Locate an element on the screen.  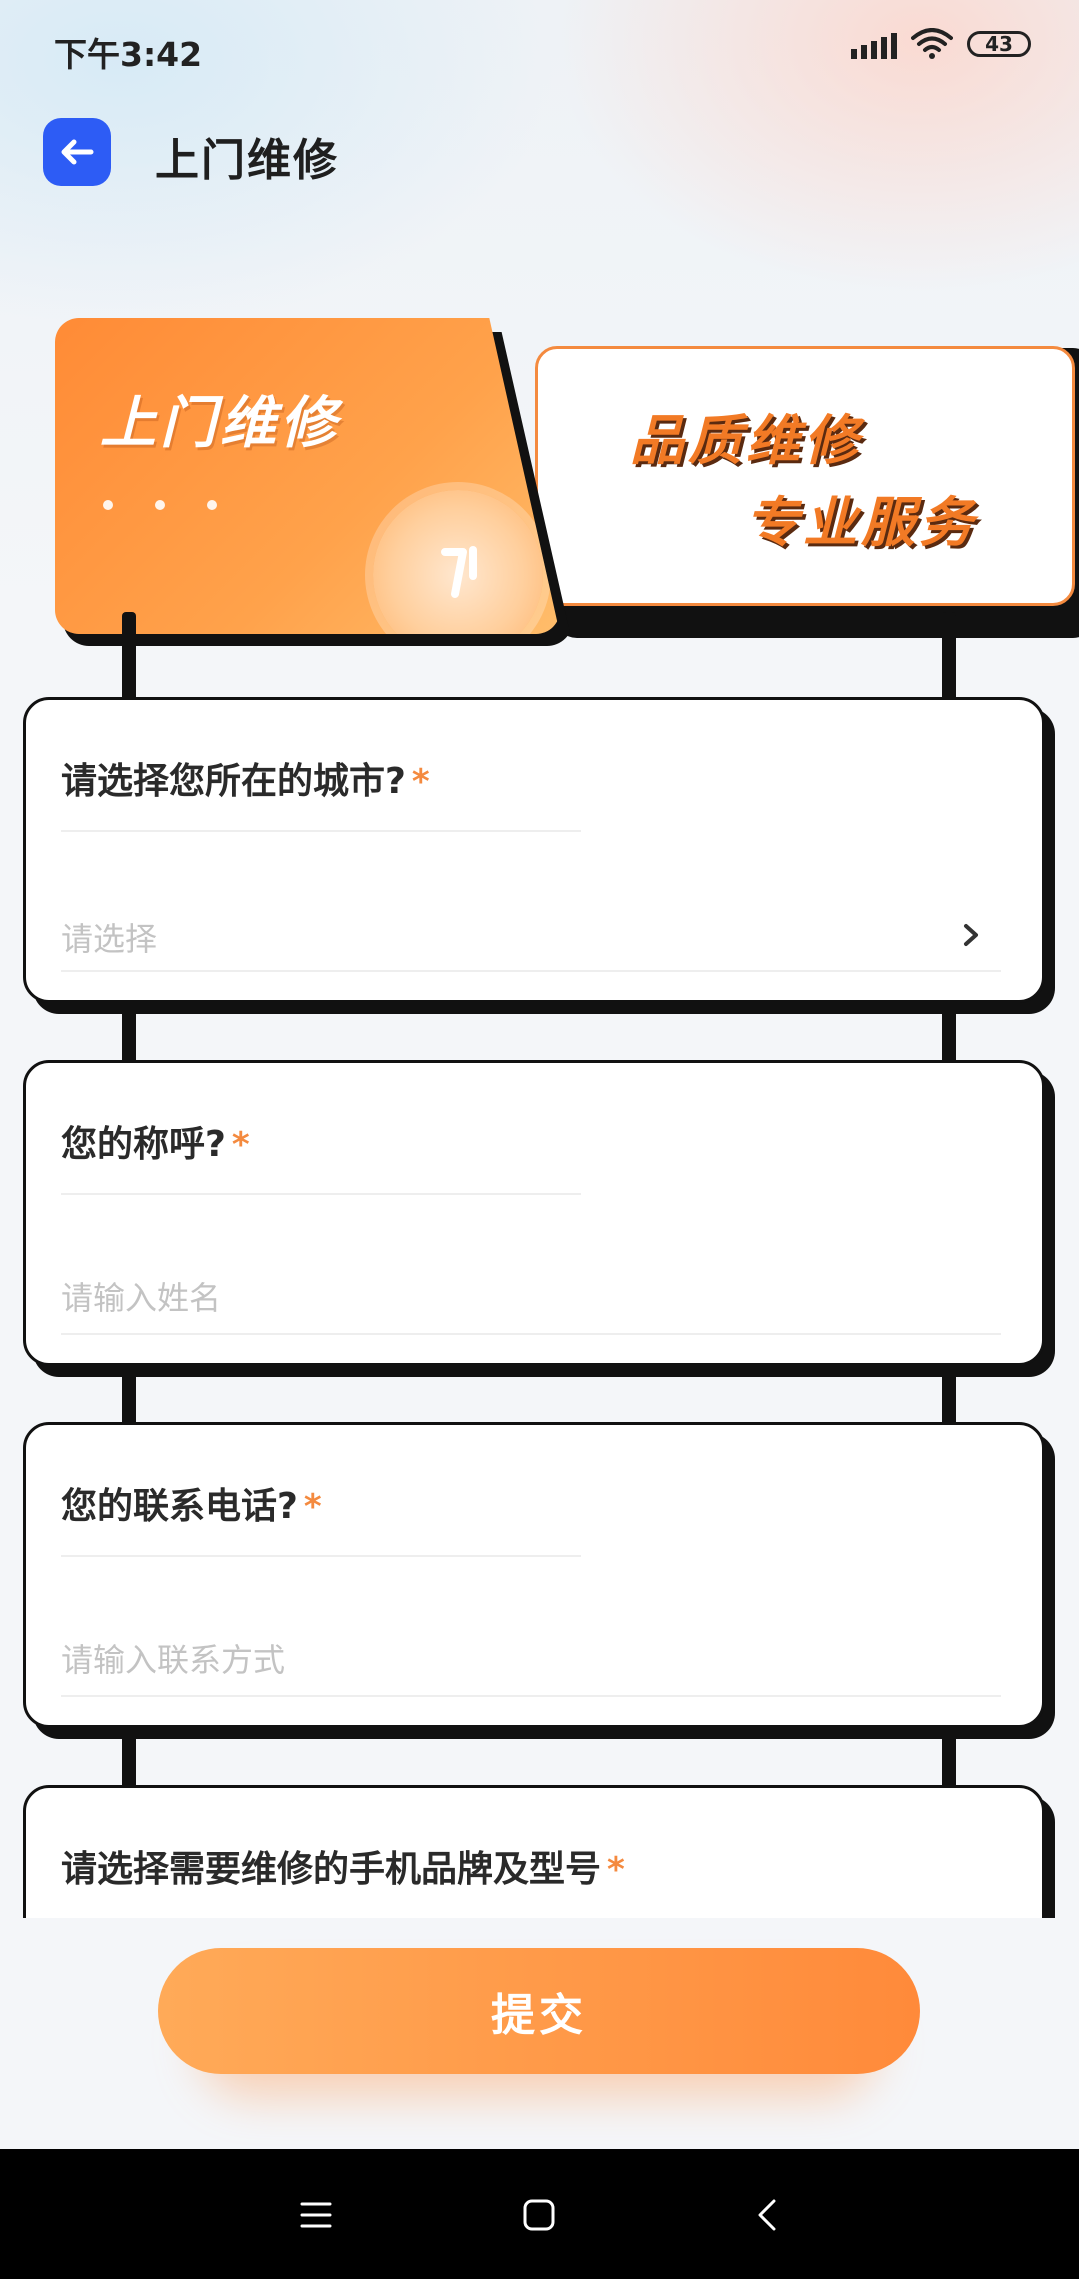
navigation-bar is located at coordinates (539, 2214).